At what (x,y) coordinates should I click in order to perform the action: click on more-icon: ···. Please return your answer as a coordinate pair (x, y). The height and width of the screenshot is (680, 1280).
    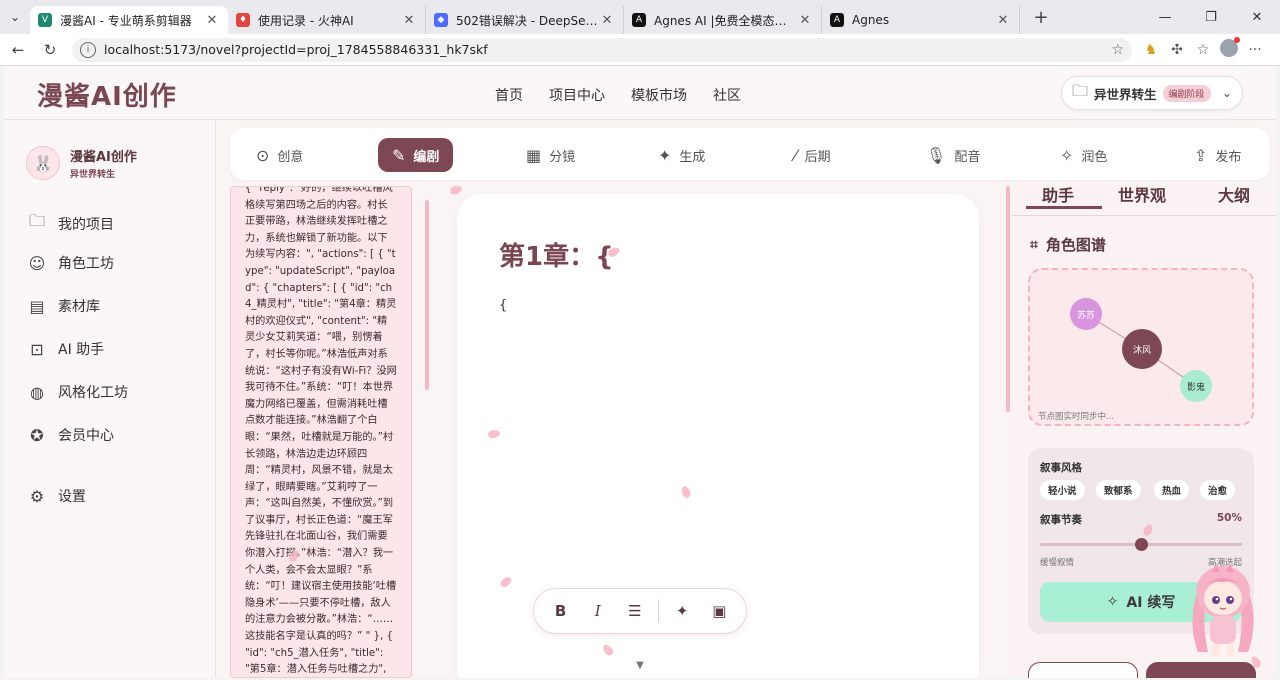
    Looking at the image, I should click on (1255, 50).